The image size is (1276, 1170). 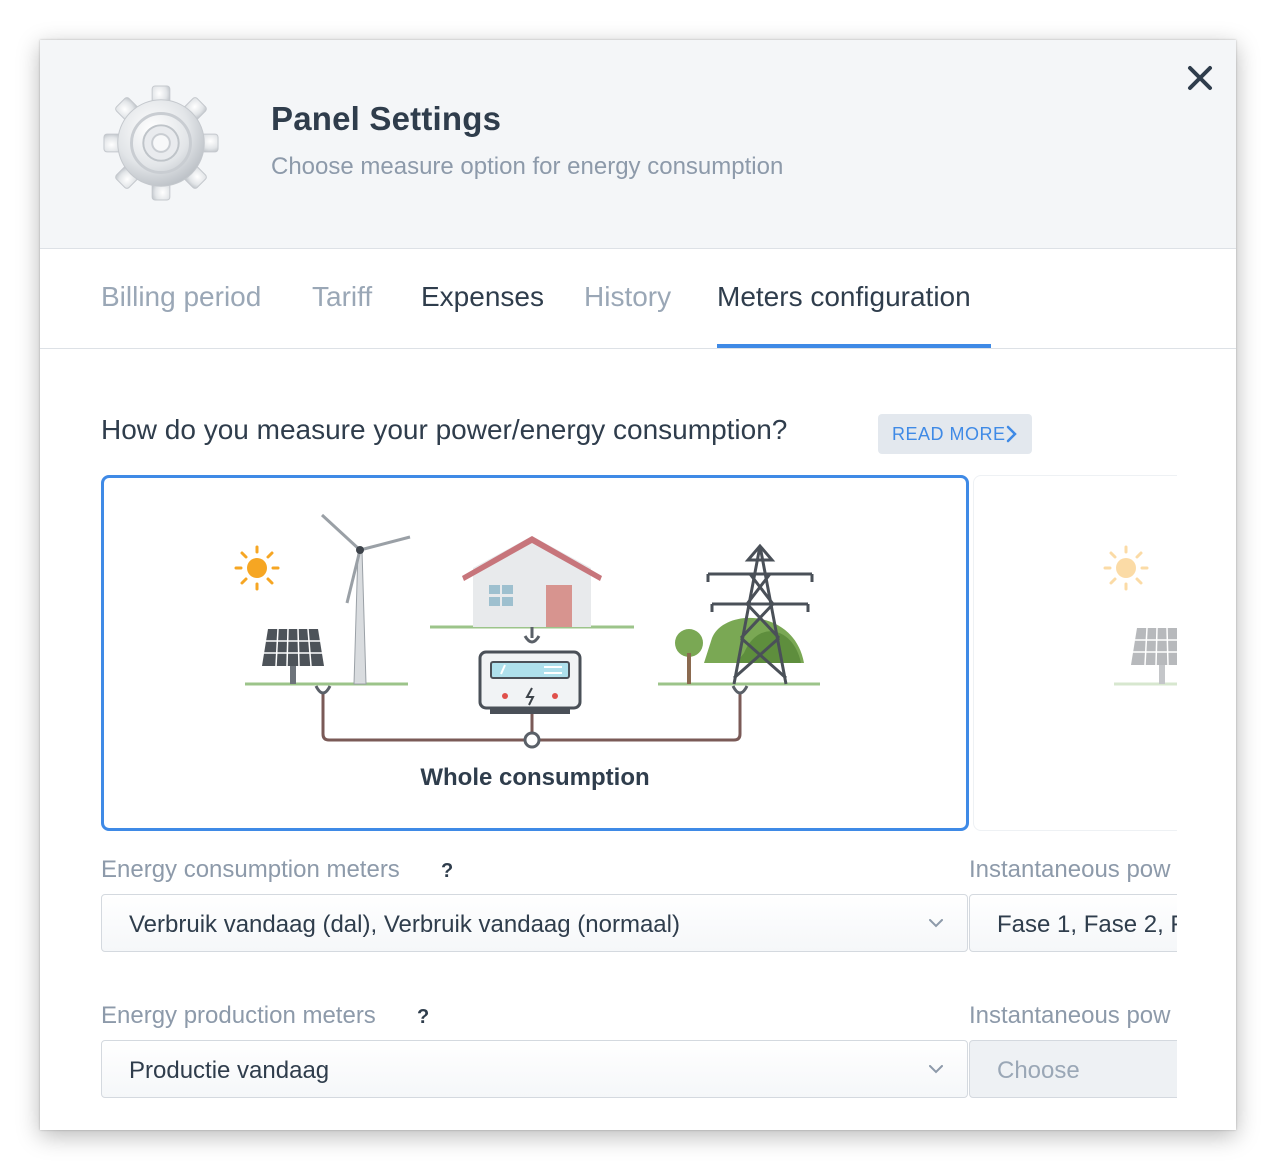 I want to click on energy-production-meters-select: Productie vandaag, so click(x=534, y=1069).